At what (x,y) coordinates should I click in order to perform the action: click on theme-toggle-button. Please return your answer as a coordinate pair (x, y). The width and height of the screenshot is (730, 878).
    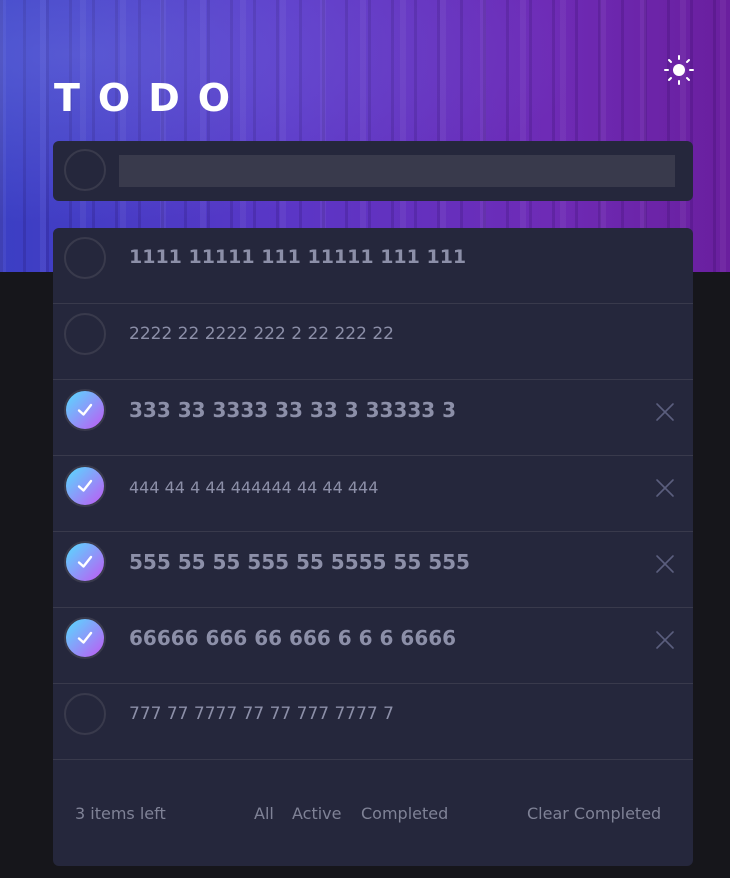
    Looking at the image, I should click on (679, 70).